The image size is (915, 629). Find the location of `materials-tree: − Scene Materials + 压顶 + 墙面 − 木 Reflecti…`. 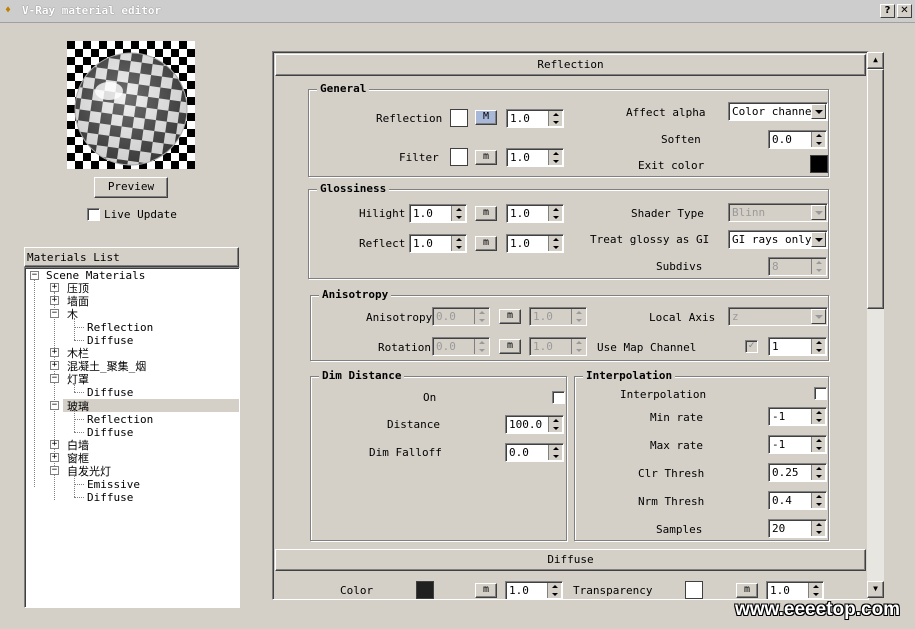

materials-tree: − Scene Materials + 压顶 + 墙面 − 木 Reflecti… is located at coordinates (132, 437).